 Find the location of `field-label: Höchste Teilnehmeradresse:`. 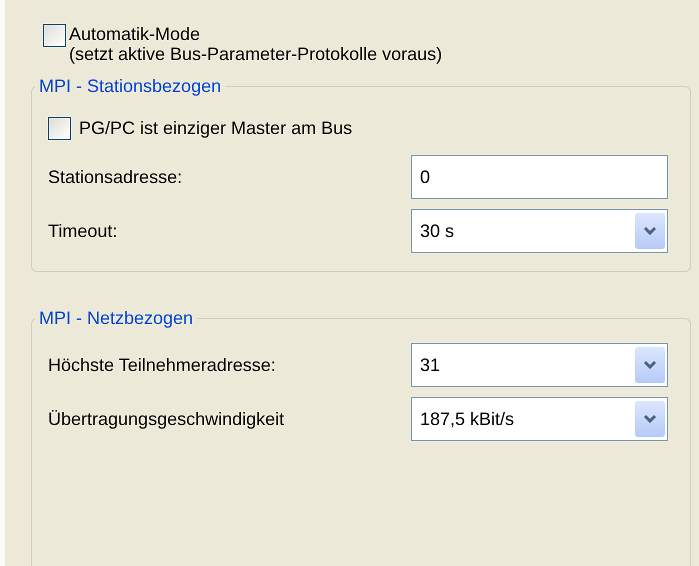

field-label: Höchste Teilnehmeradresse: is located at coordinates (162, 365).